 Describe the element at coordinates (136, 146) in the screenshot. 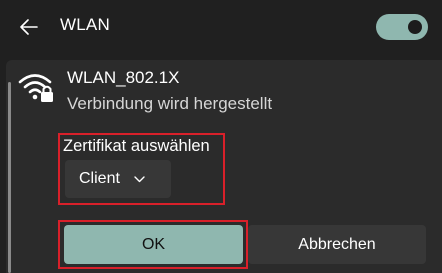

I see `certificate-label: Zertifikat auswählen` at that location.